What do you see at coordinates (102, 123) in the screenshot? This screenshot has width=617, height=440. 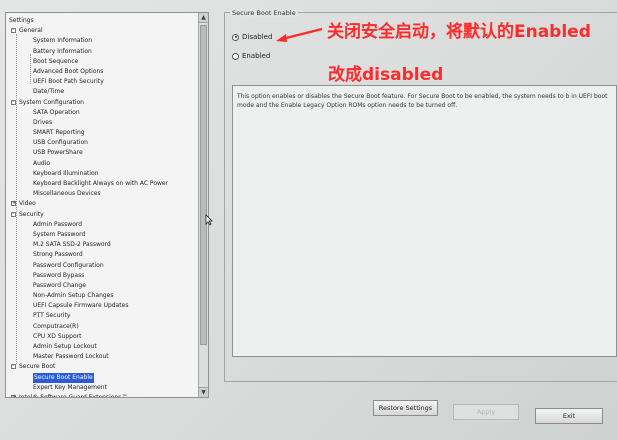 I see `tree-item: Drives` at bounding box center [102, 123].